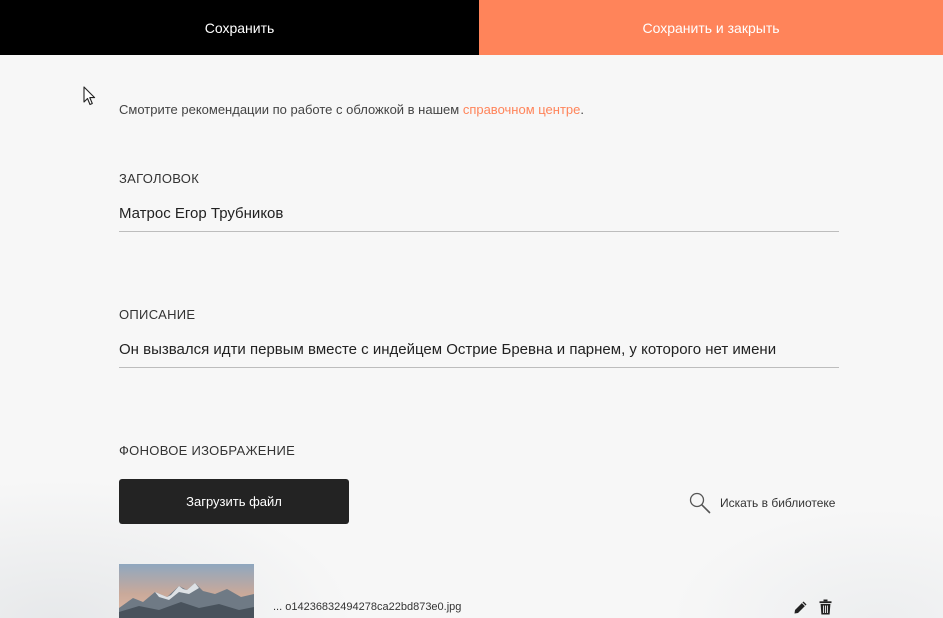 This screenshot has height=618, width=943. Describe the element at coordinates (479, 214) in the screenshot. I see `title-input` at that location.